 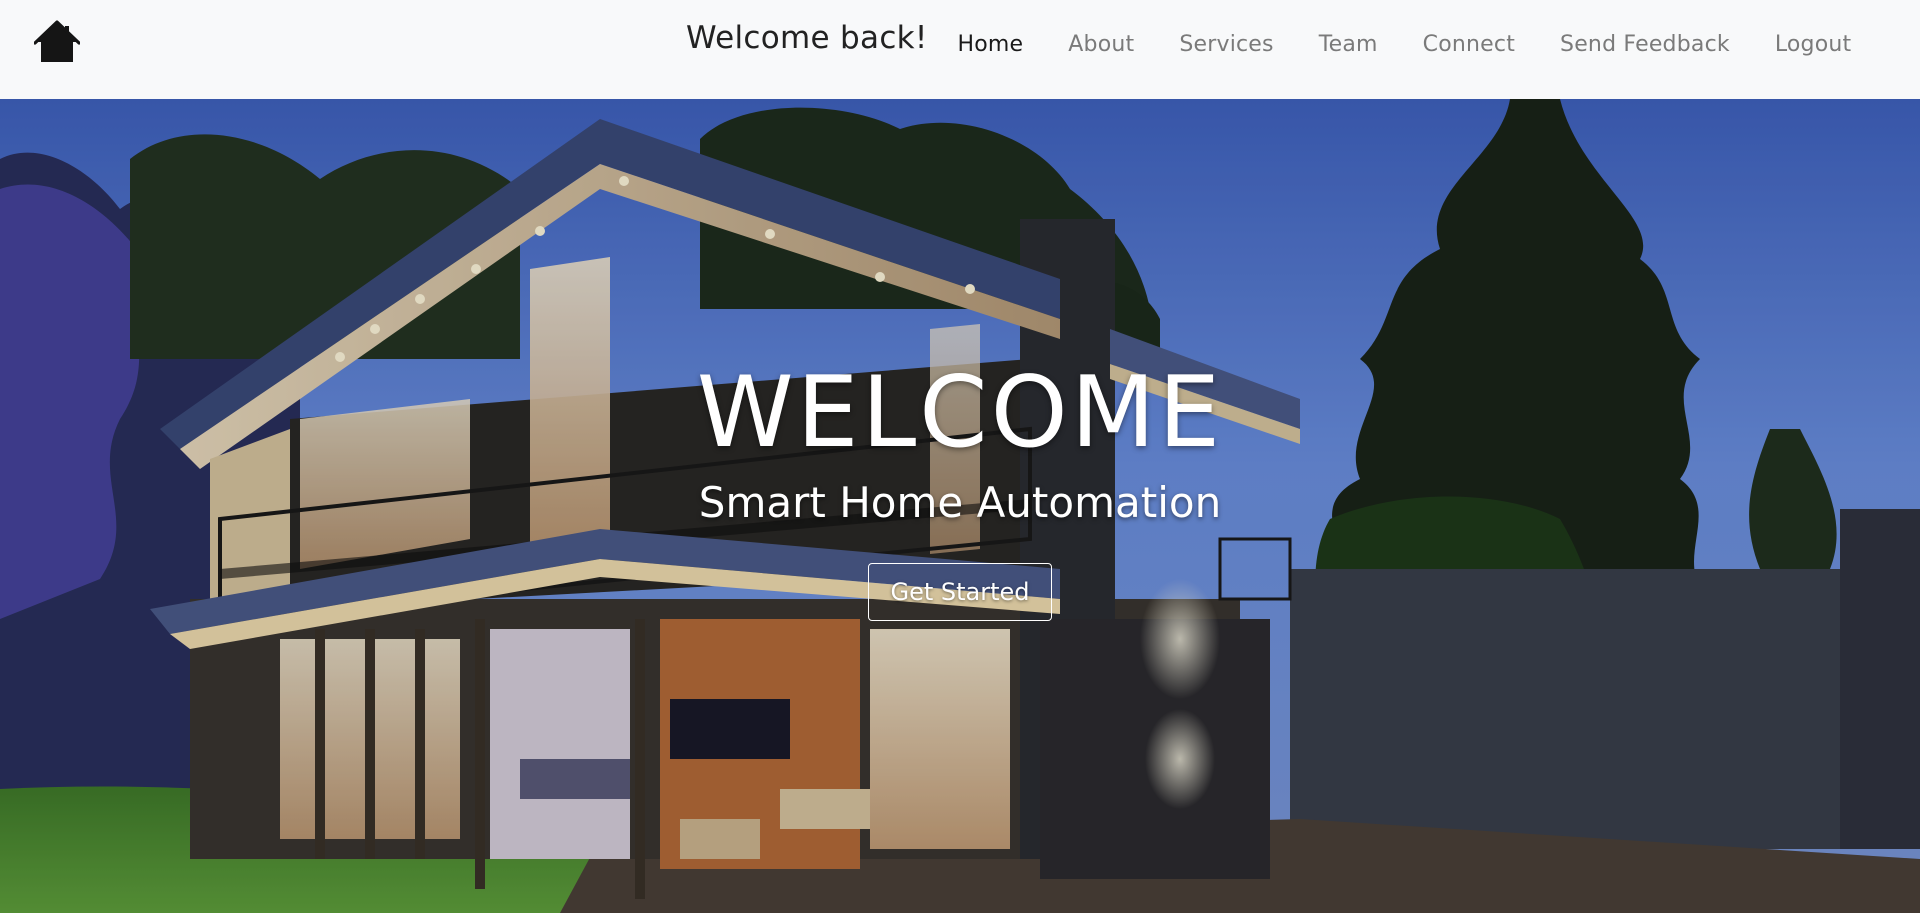 I want to click on nav-link-about: About, so click(x=1101, y=44).